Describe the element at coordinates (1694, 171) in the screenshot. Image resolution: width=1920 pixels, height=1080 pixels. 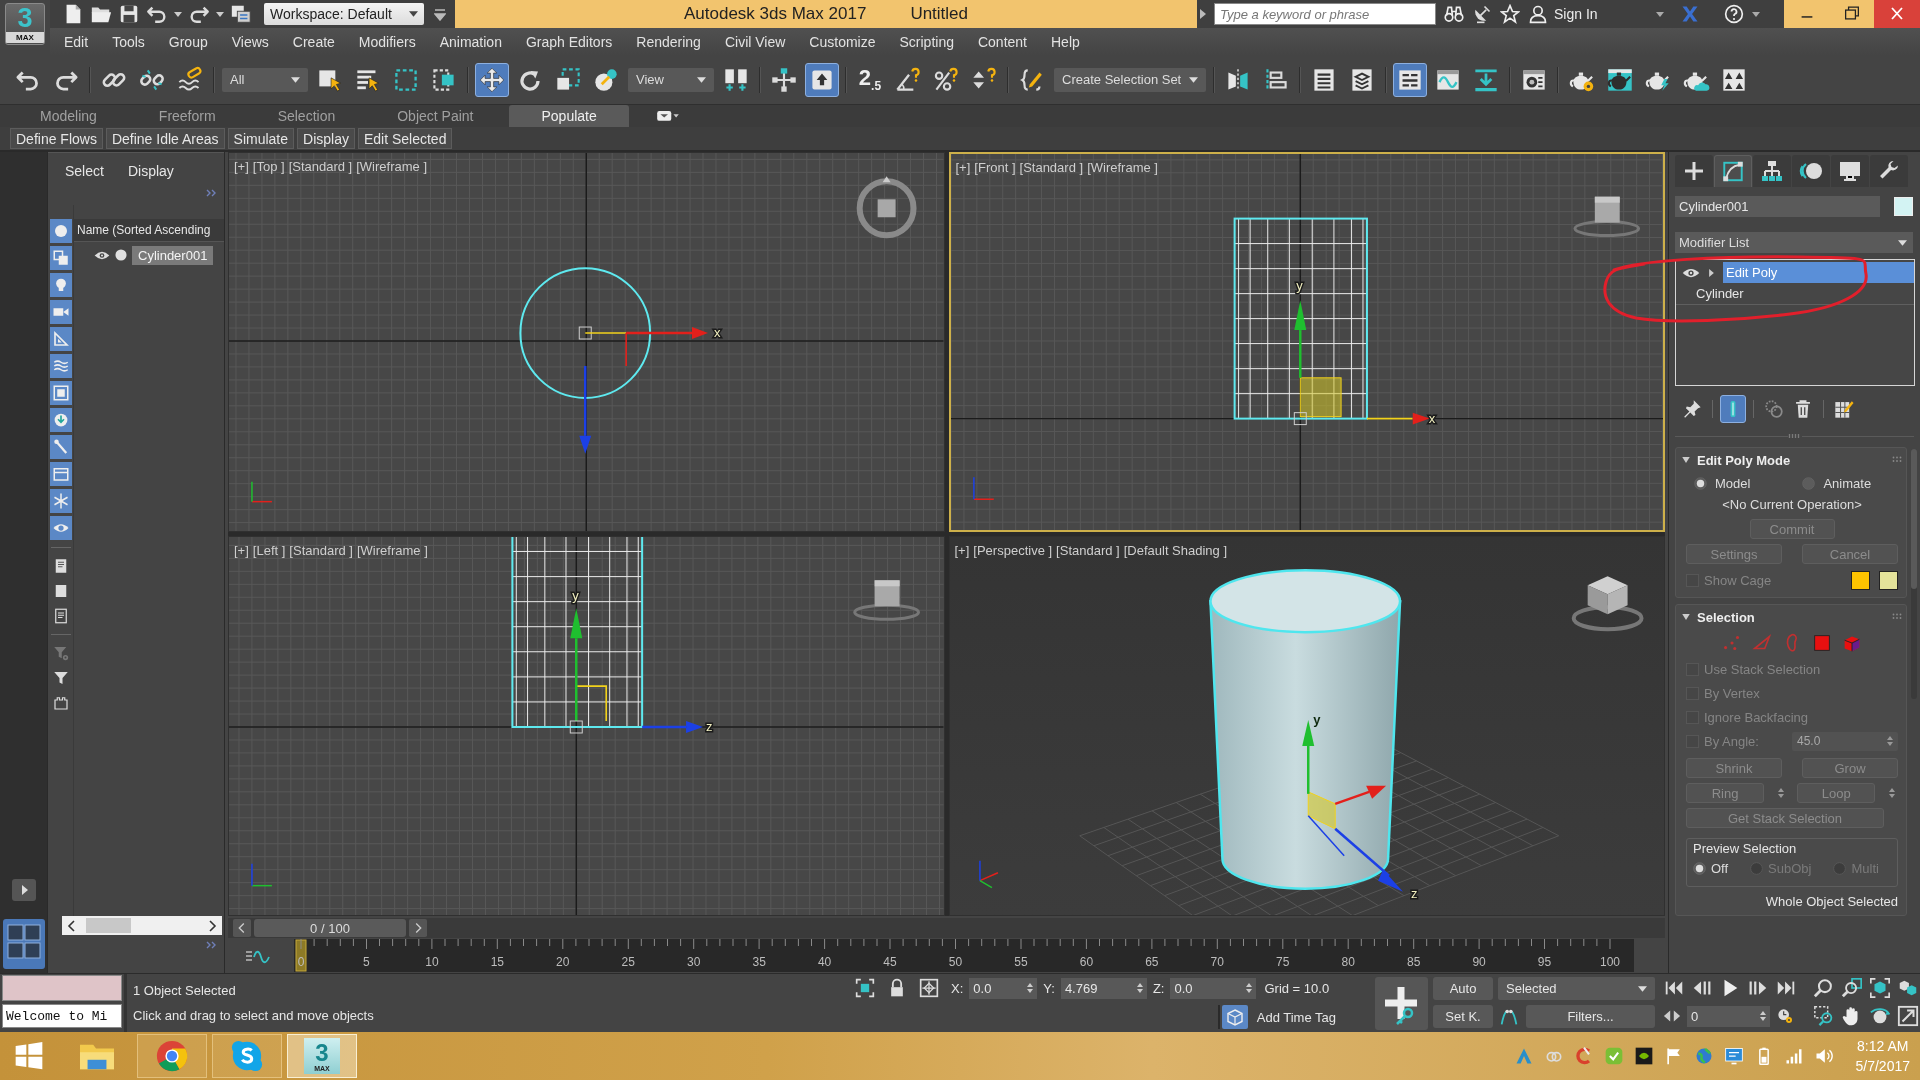
I see `plus-icon` at that location.